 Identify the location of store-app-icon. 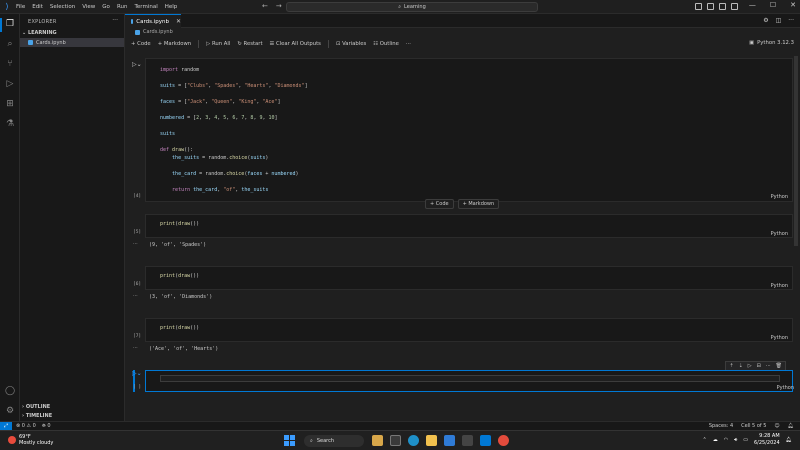
(467, 440).